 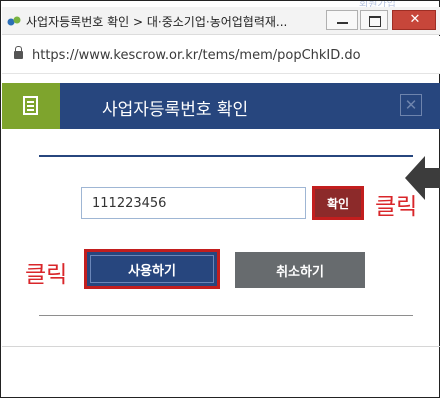 What do you see at coordinates (226, 315) in the screenshot?
I see `section-divider-bottom` at bounding box center [226, 315].